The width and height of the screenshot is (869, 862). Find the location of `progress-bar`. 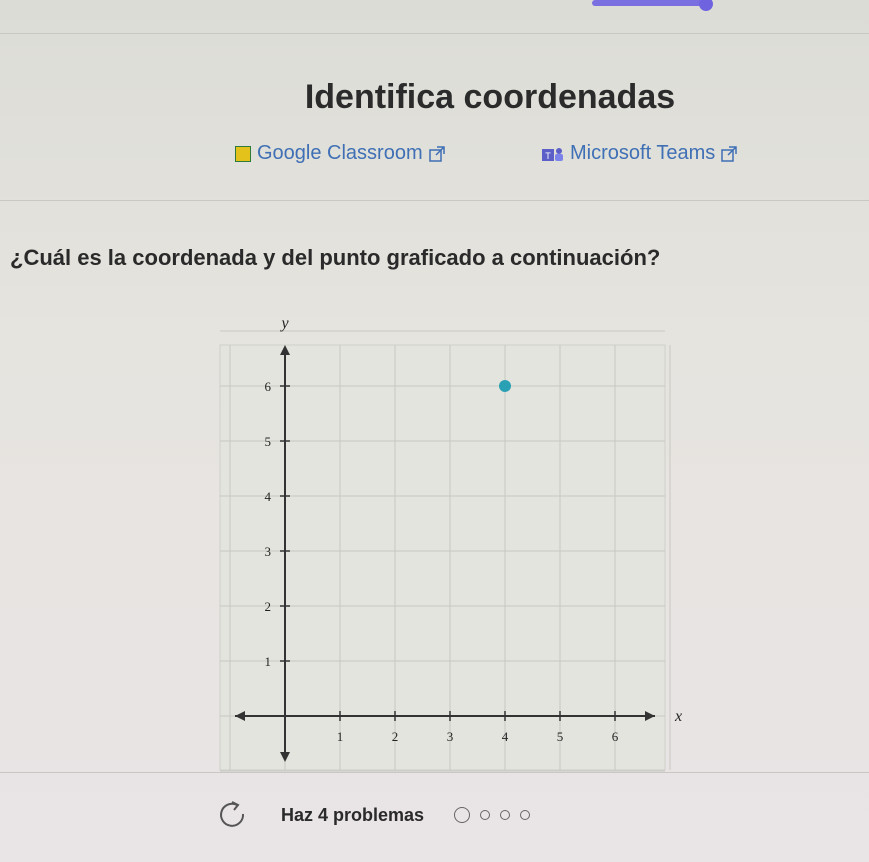

progress-bar is located at coordinates (434, 5).